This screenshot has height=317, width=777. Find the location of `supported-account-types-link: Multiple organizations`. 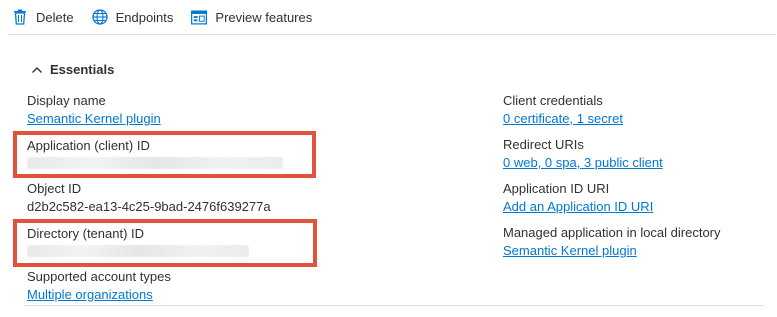

supported-account-types-link: Multiple organizations is located at coordinates (90, 294).